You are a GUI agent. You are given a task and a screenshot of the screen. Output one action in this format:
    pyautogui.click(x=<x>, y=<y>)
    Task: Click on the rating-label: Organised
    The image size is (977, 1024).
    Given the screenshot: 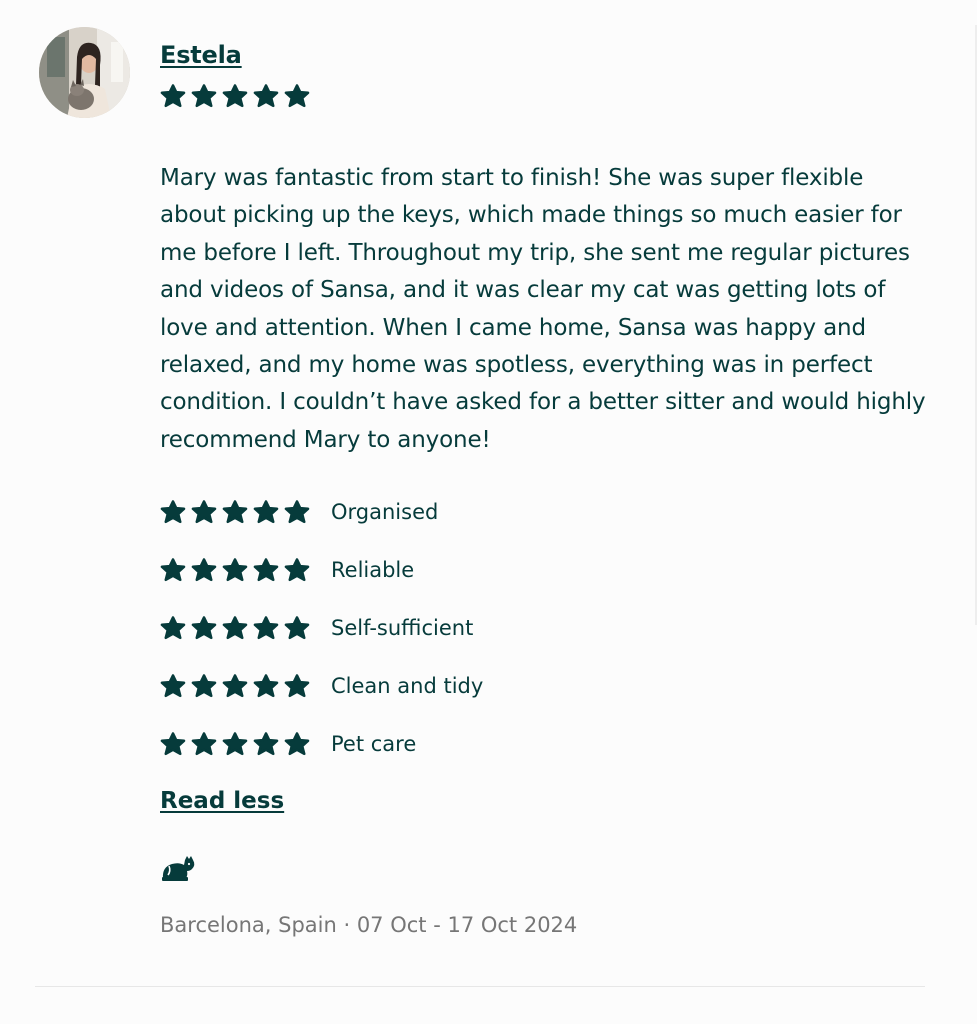 What is the action you would take?
    pyautogui.click(x=385, y=512)
    